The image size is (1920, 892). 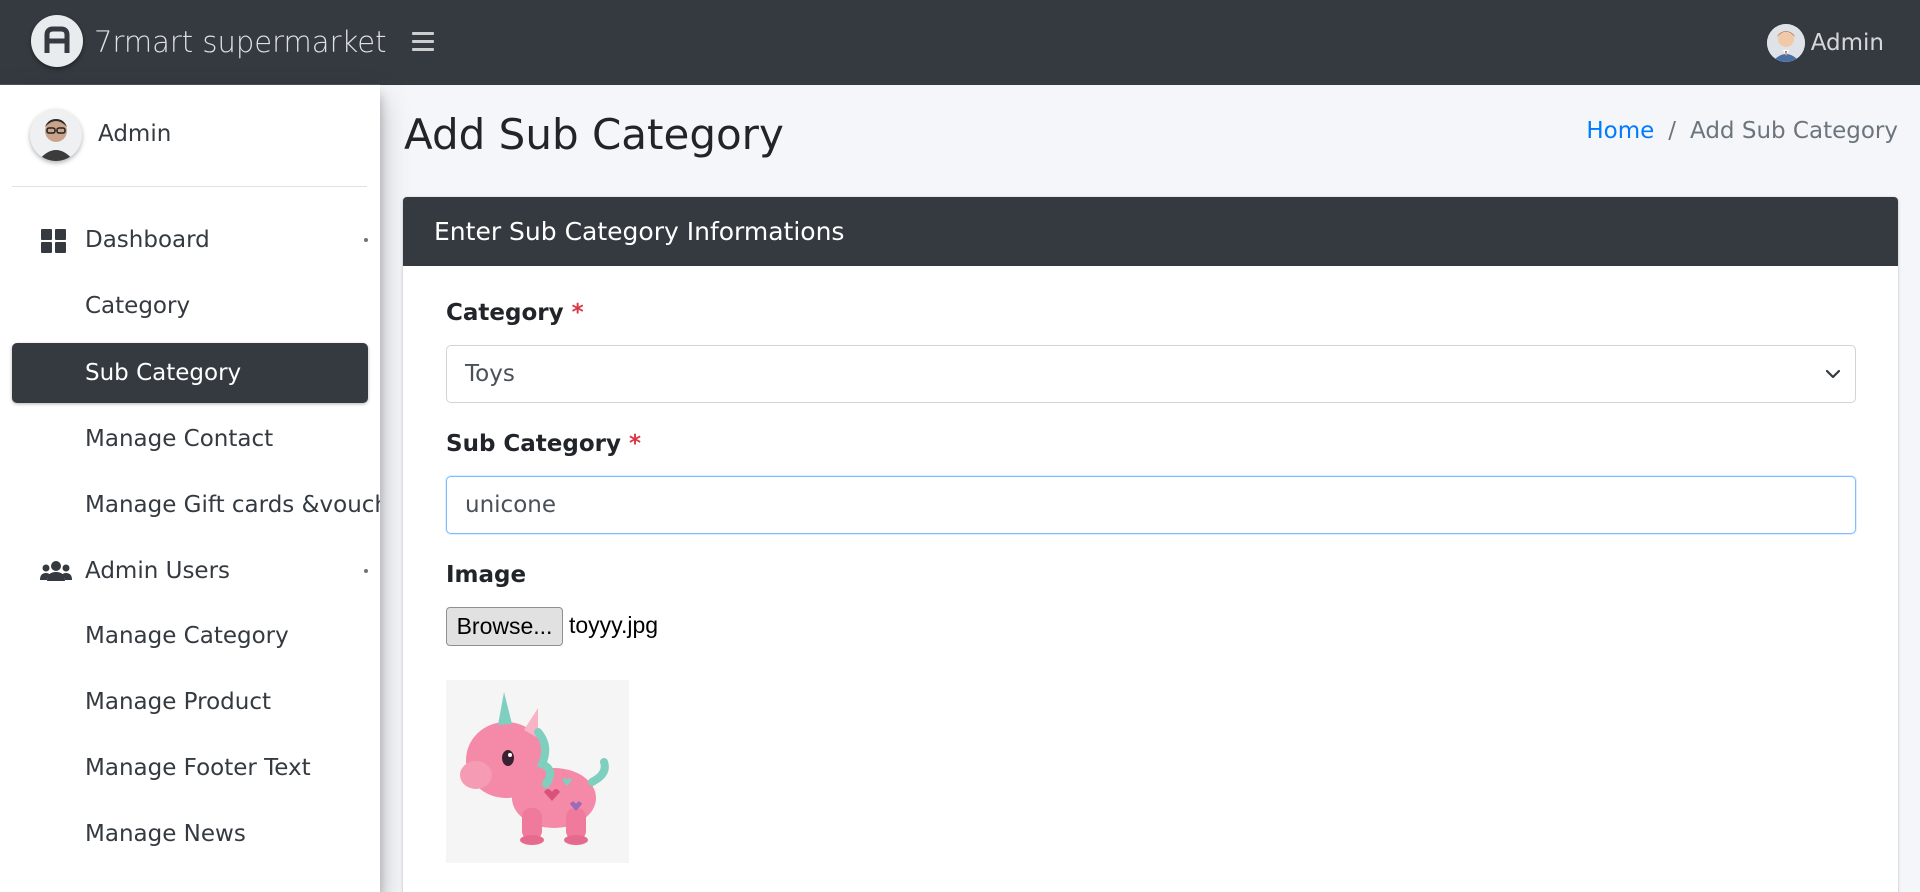 I want to click on unicorn-plush-image, so click(x=537, y=771).